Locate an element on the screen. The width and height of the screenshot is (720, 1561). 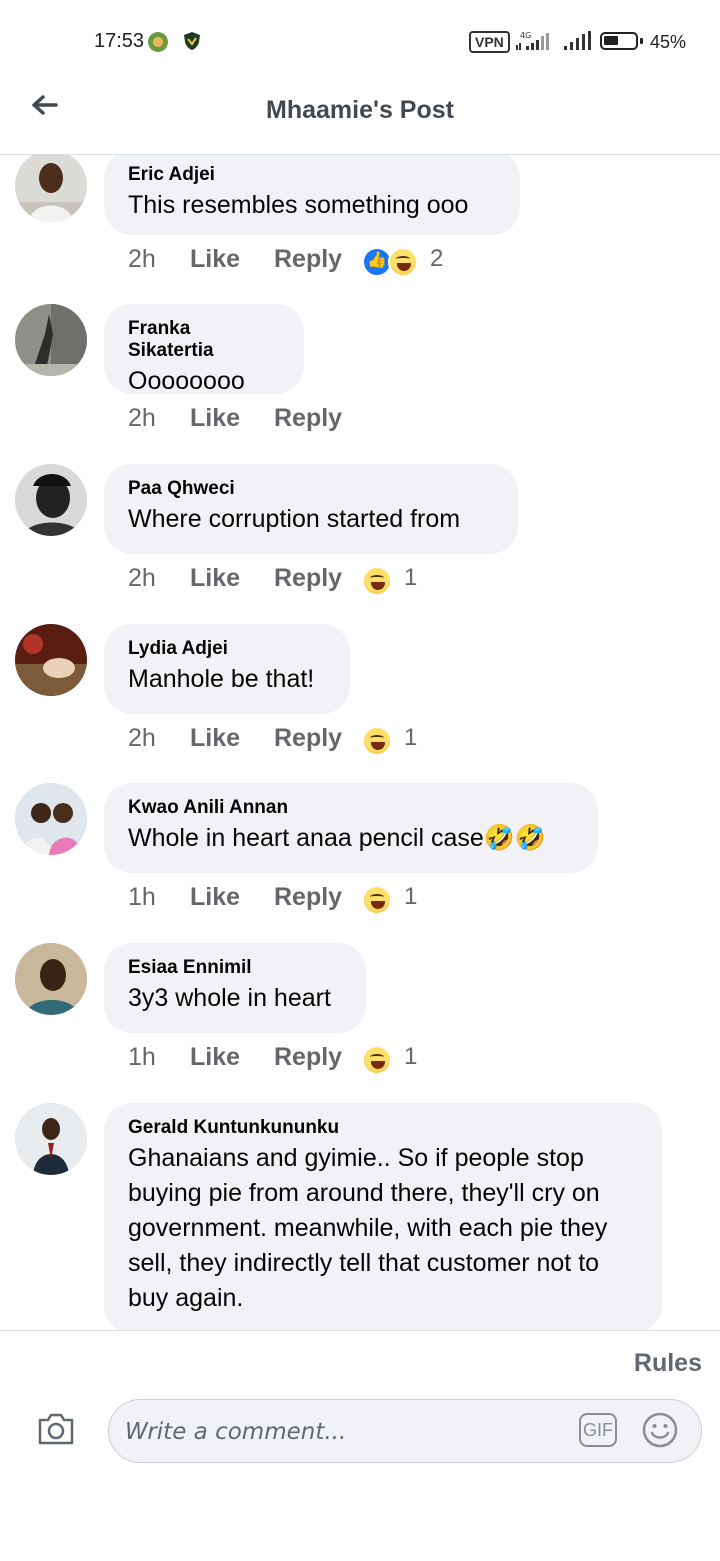
top-bar: Mhaamie's Post is located at coordinates (360, 117).